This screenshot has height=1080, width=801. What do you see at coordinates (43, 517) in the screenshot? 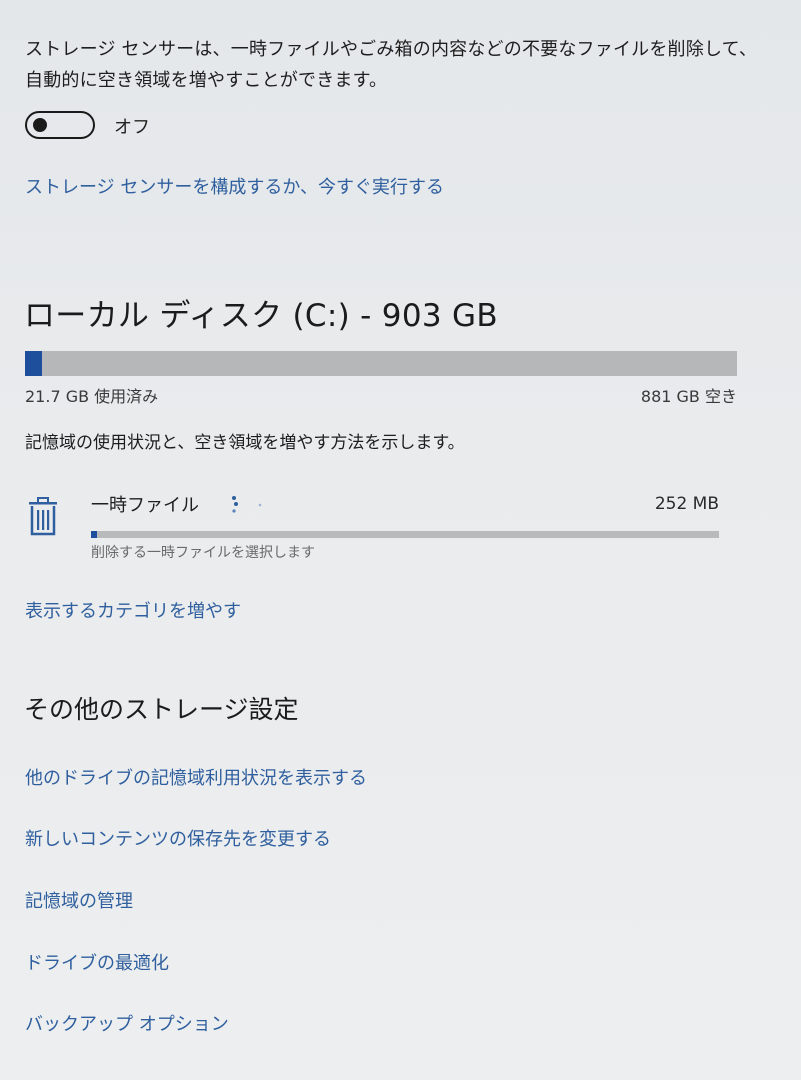
I see `trash-icon` at bounding box center [43, 517].